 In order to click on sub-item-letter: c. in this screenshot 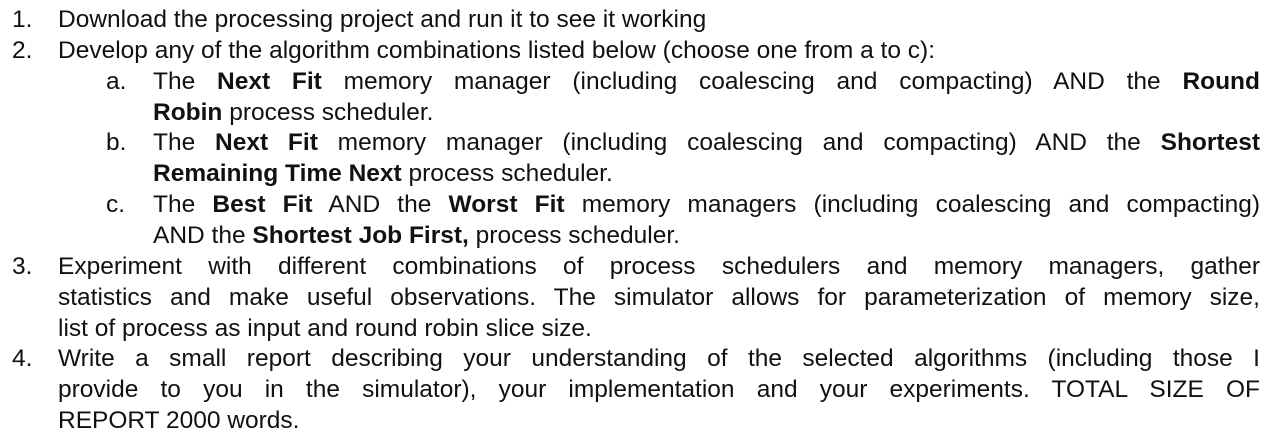, I will do `click(116, 204)`.